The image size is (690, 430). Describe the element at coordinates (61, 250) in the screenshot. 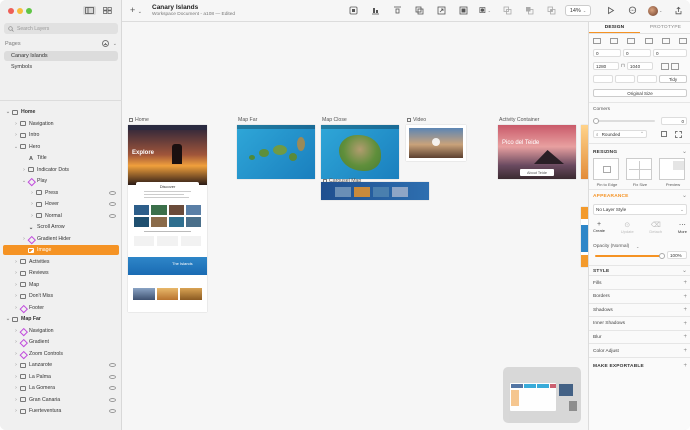

I see `layer-item: Image` at that location.